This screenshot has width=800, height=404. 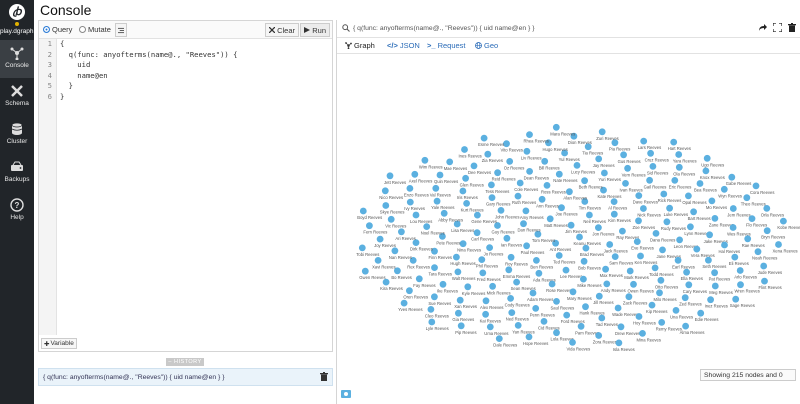 I want to click on history-label: – HISTORY –, so click(x=185, y=365).